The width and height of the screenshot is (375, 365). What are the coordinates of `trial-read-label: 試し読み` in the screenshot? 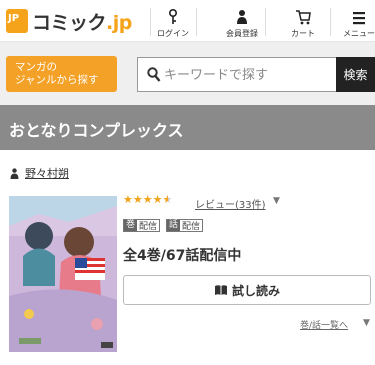 It's located at (255, 290).